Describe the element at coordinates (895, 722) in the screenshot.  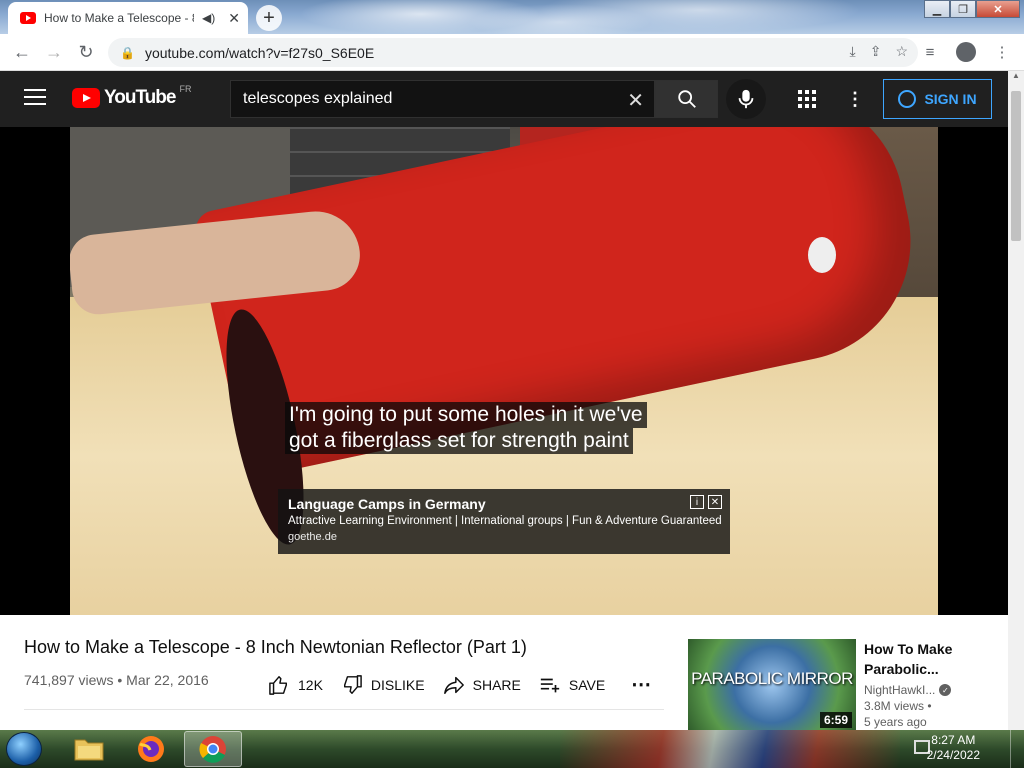
I see `recommended-age: 5 years ago` at that location.